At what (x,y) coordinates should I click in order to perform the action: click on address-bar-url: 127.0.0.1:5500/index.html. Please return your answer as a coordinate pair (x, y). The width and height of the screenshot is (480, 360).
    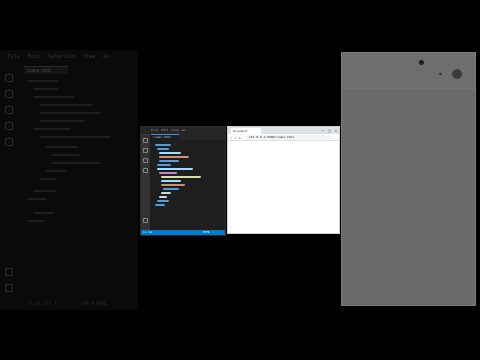
    Looking at the image, I should click on (272, 137).